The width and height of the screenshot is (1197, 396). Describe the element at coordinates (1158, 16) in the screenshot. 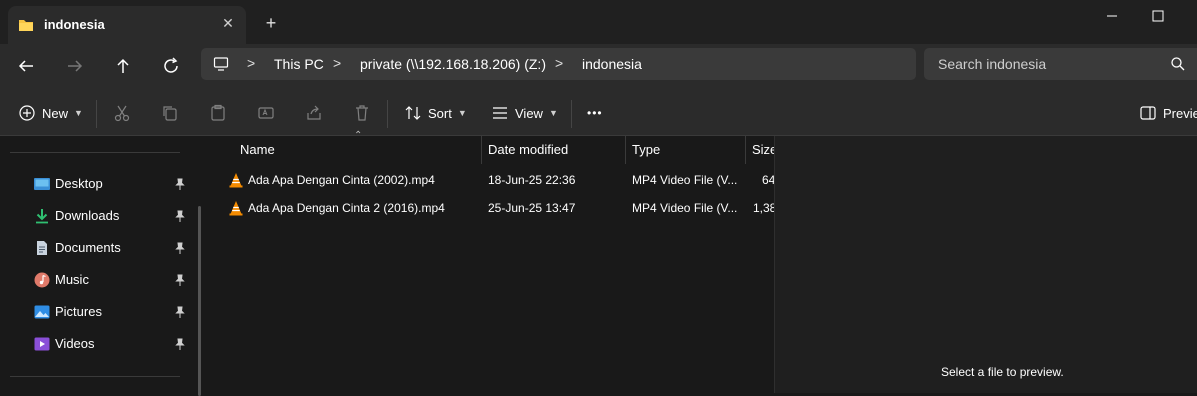

I see `maximize-icon` at that location.